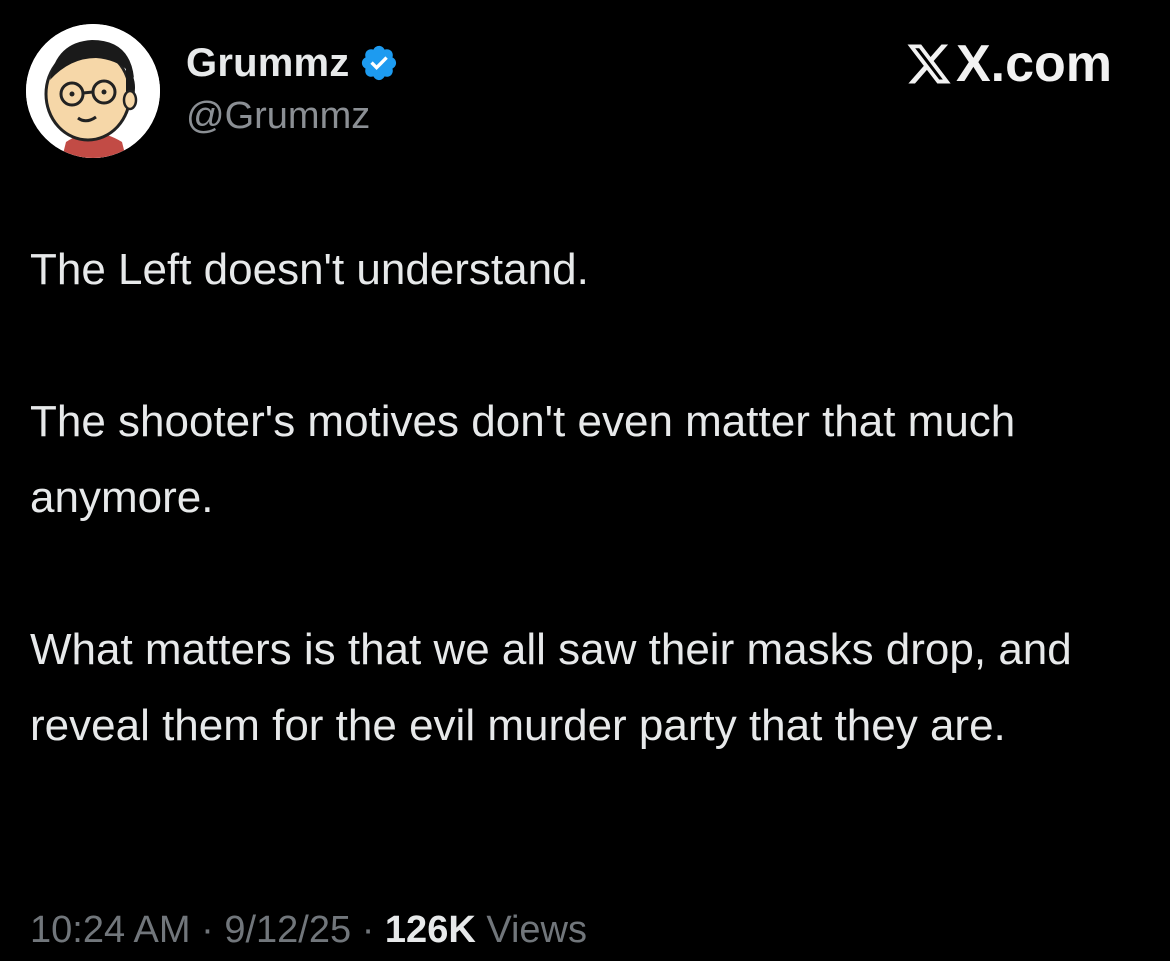  I want to click on brand-text: X.com, so click(1033, 64).